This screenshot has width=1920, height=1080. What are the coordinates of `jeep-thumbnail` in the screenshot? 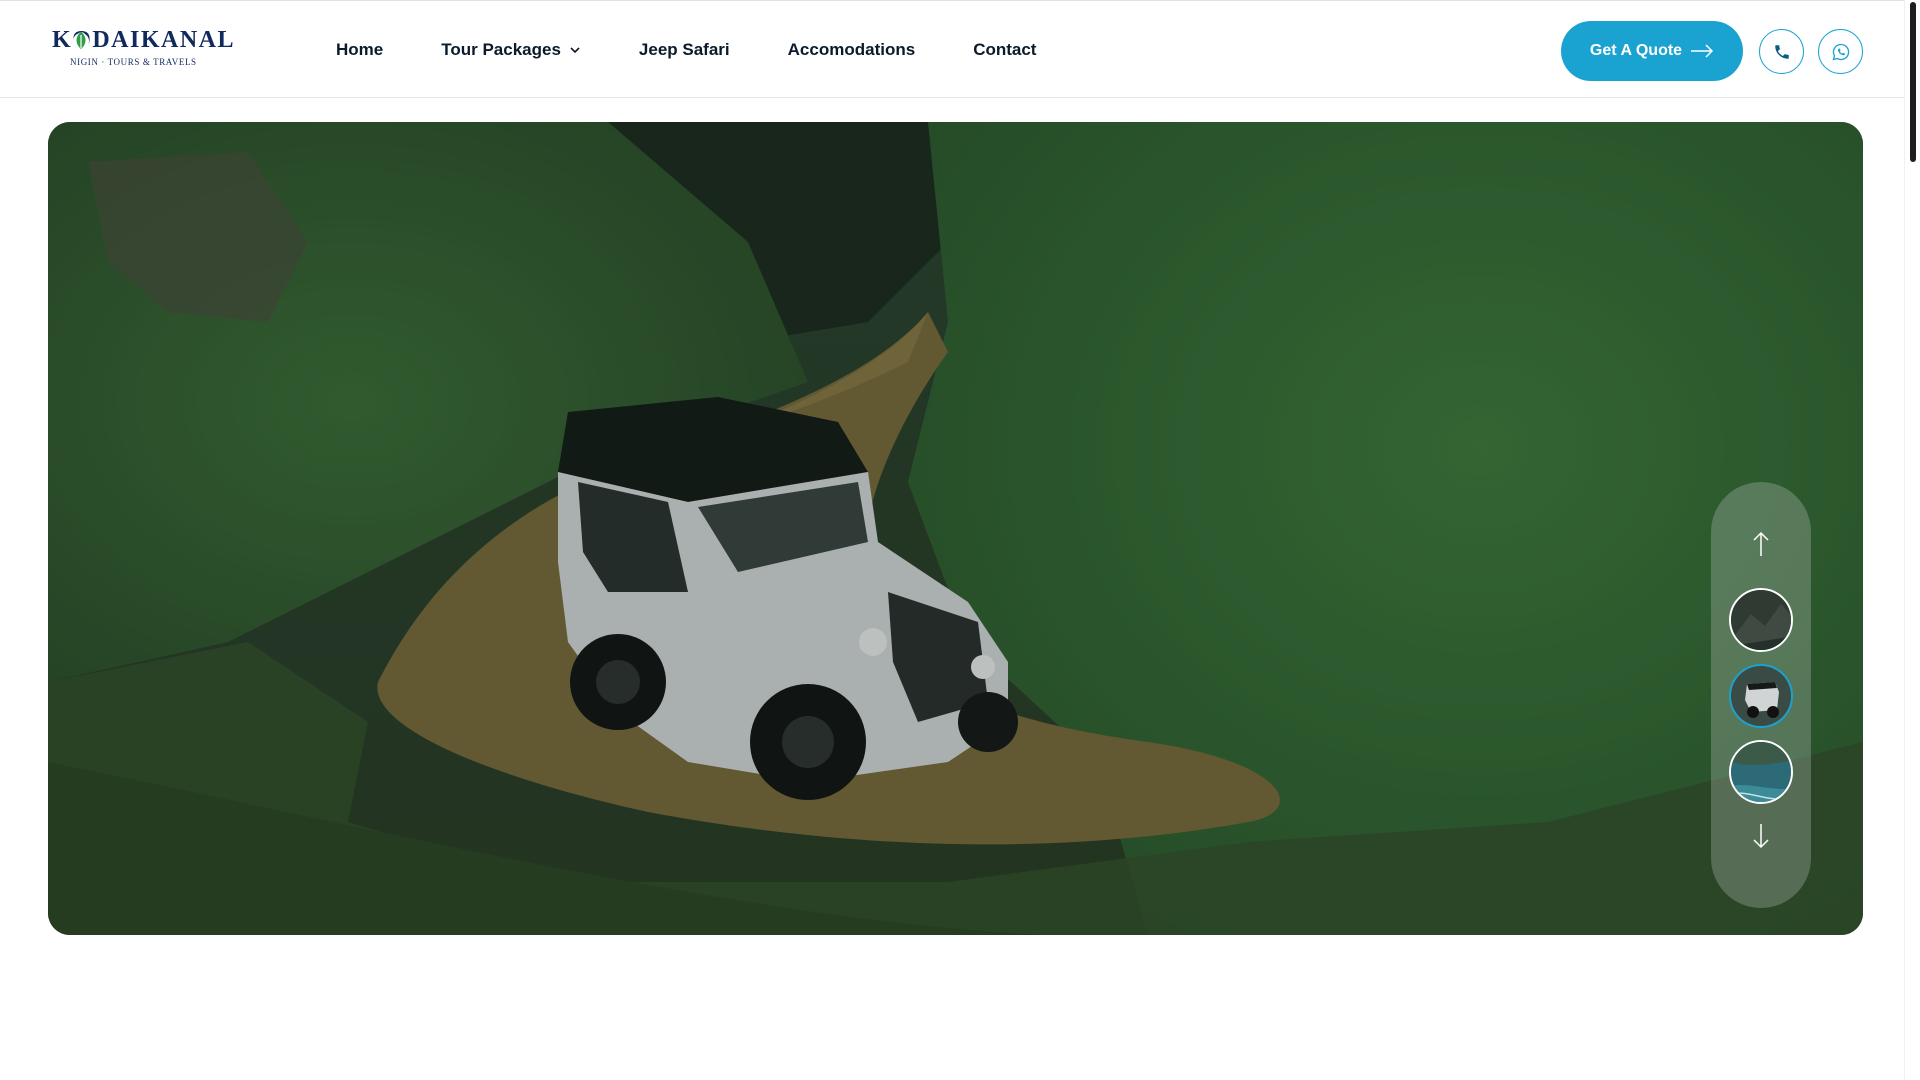 It's located at (1761, 696).